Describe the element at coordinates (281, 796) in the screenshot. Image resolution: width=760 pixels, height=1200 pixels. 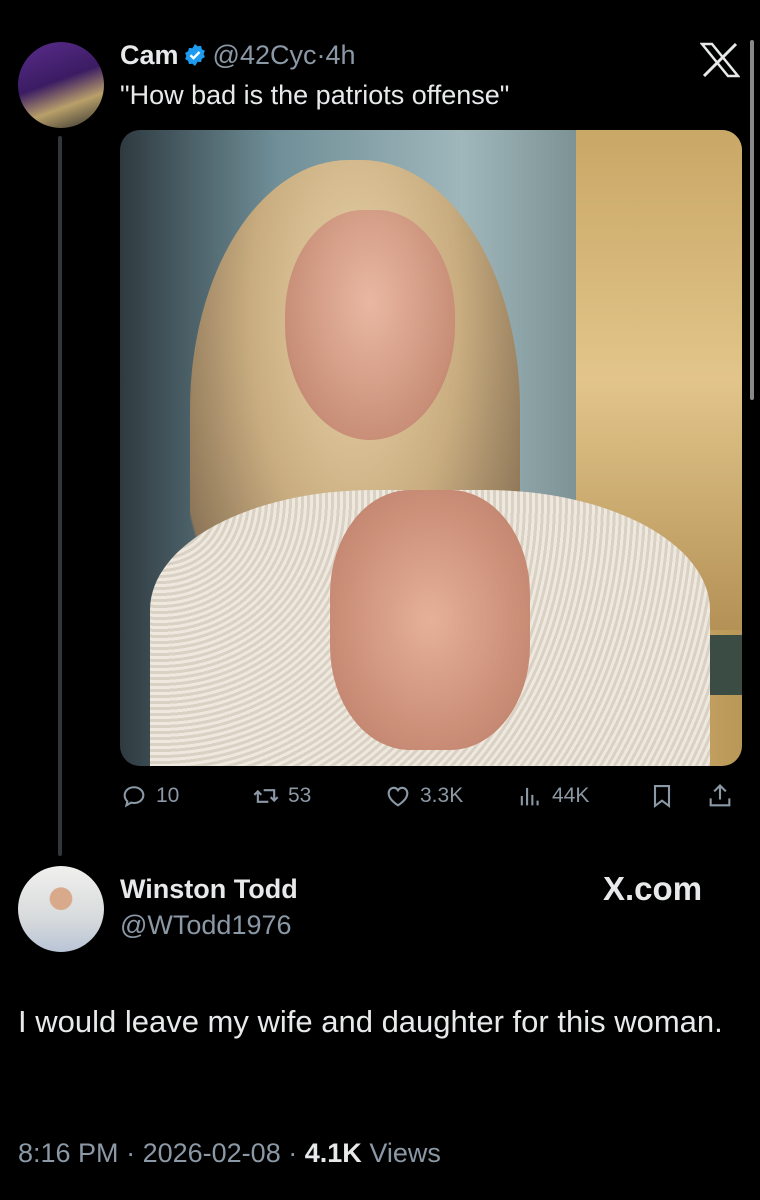
I see `repost-button: 53` at that location.